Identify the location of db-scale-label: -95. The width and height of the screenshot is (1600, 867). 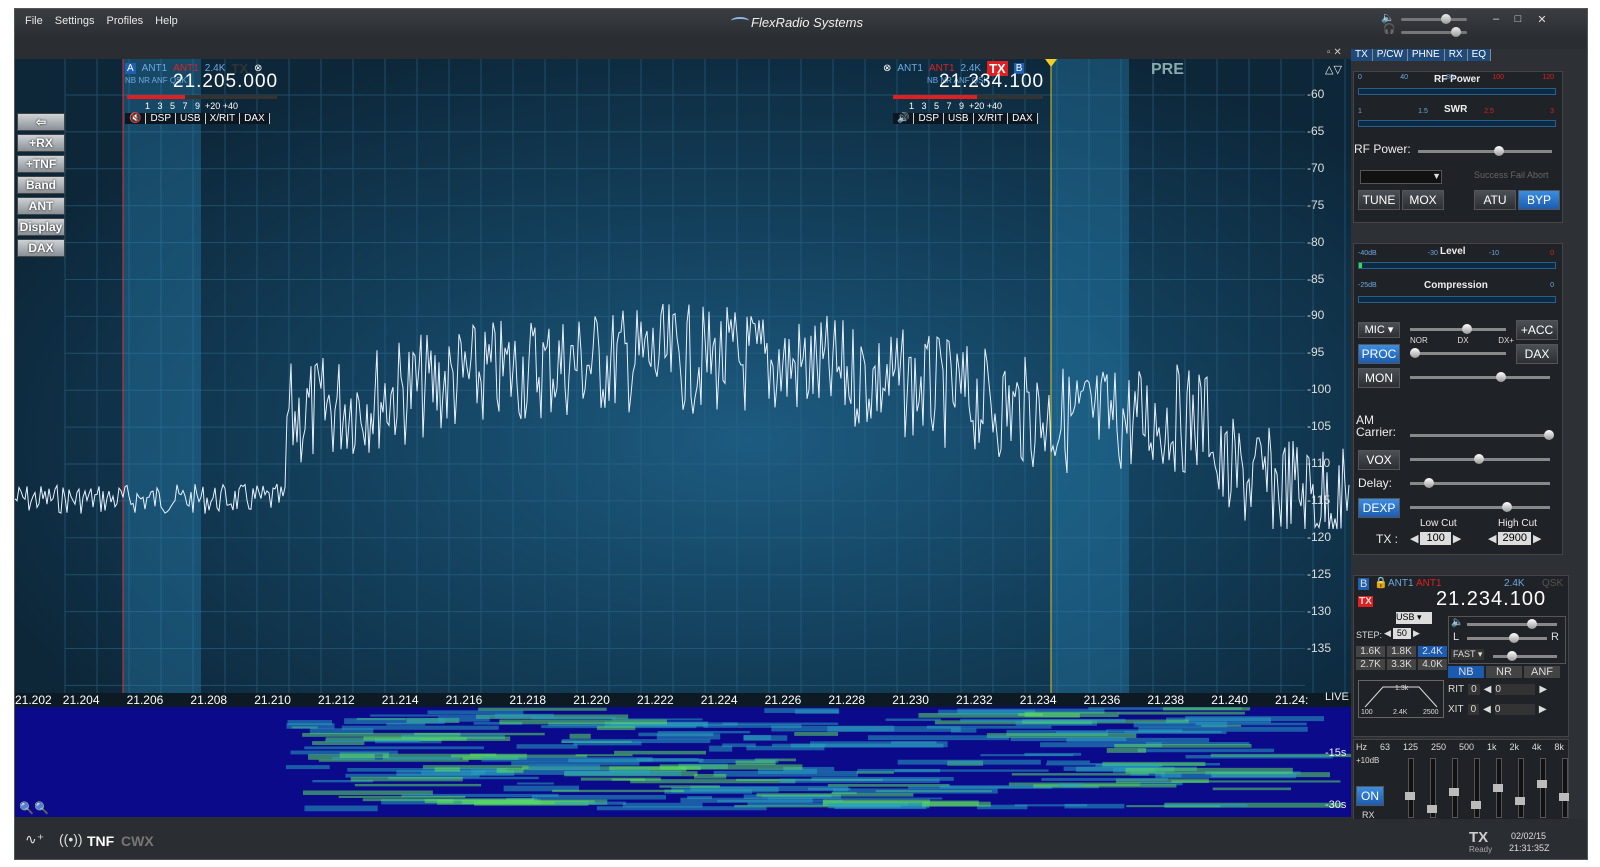
(1315, 352).